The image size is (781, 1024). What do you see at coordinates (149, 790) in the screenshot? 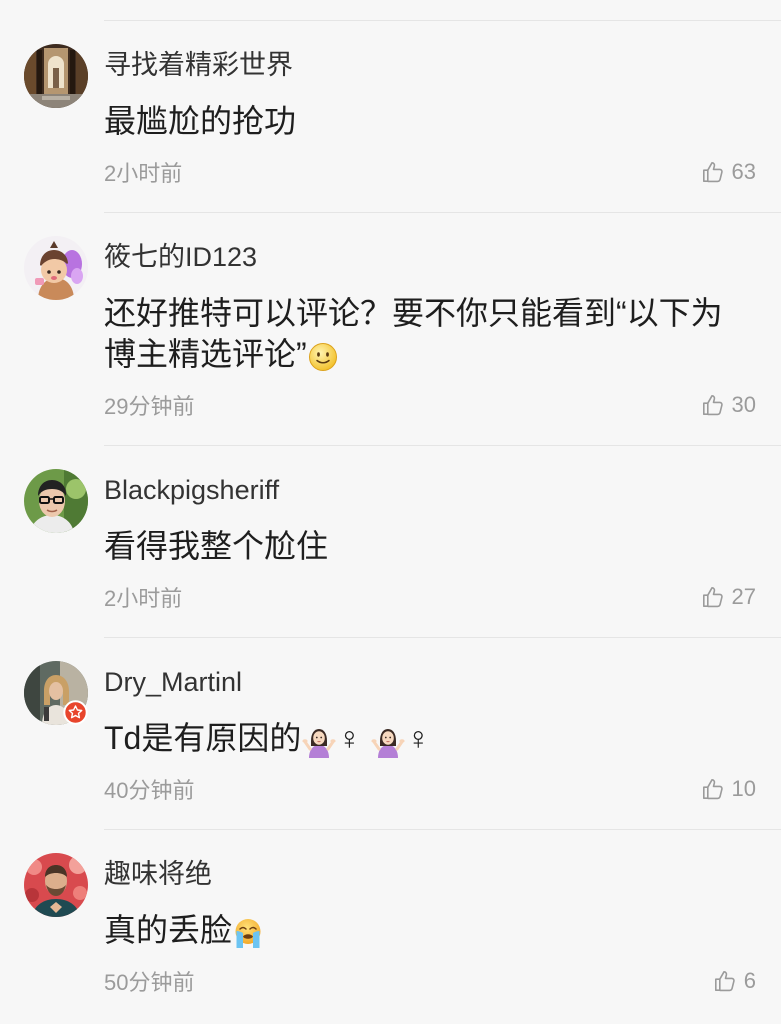
I see `timestamp: 40分钟前` at bounding box center [149, 790].